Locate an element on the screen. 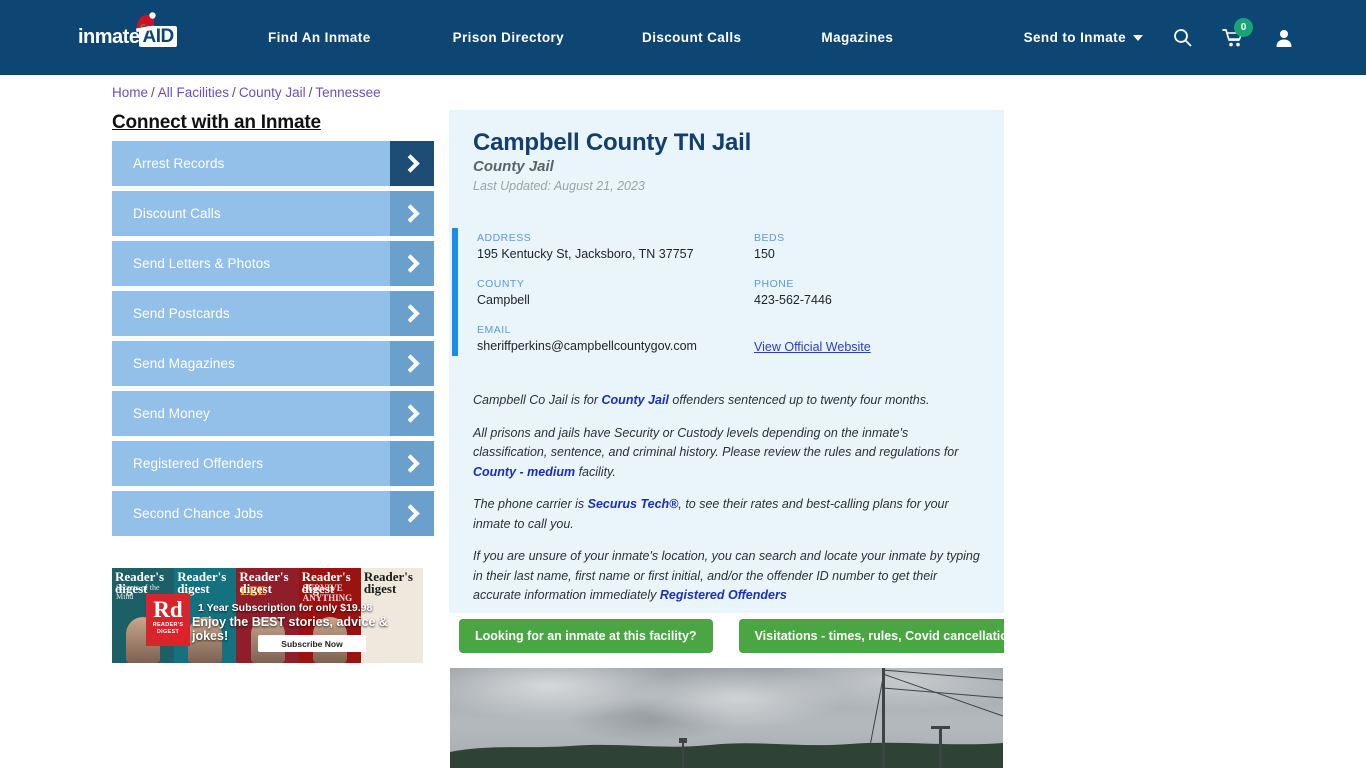 Image resolution: width=1366 pixels, height=768 pixels. info-label-spacer is located at coordinates (870, 331).